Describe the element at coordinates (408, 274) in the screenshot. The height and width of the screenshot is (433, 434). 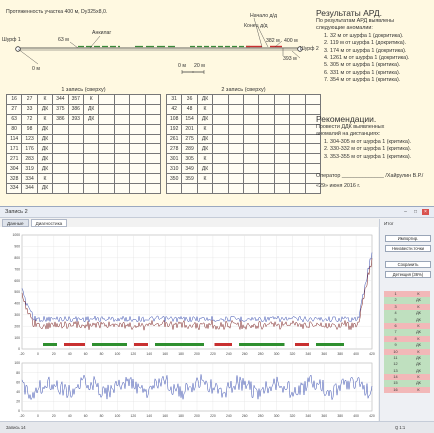
I see `detection-button: Детекция (36%)` at that location.